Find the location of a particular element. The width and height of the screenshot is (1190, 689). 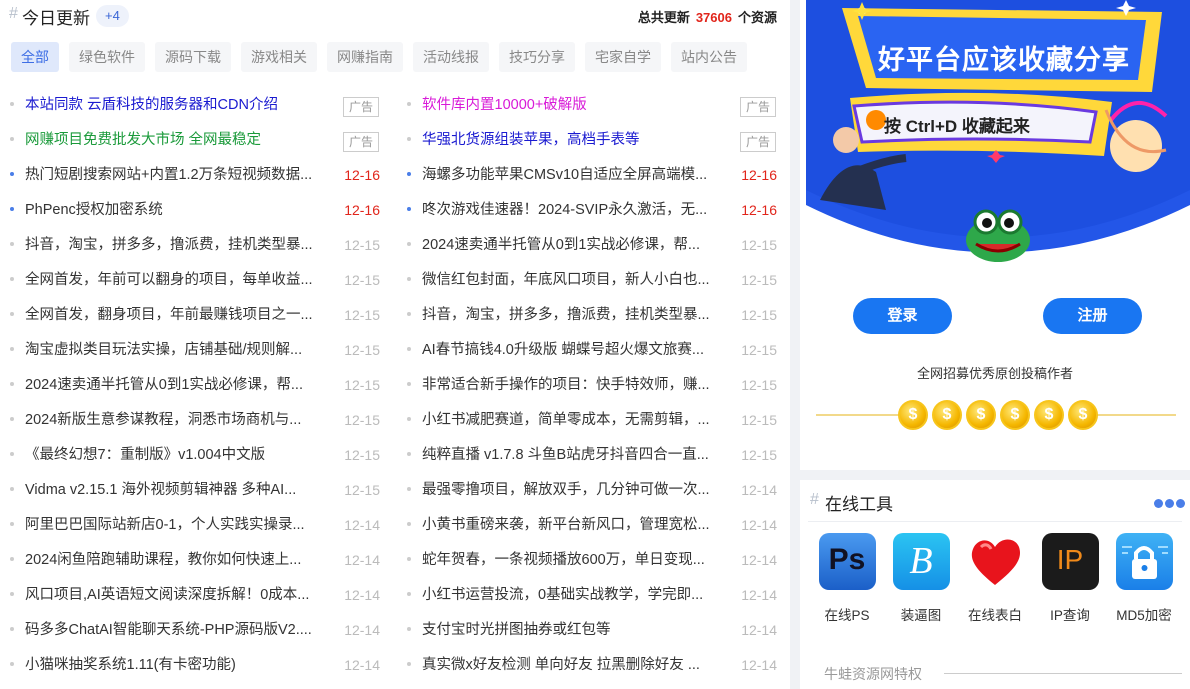

coin-icon: $ is located at coordinates (1015, 415).